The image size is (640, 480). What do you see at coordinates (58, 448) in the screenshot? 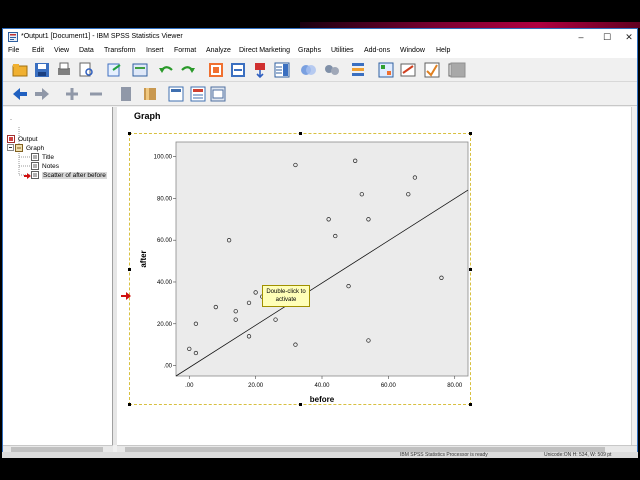
I see `outline-horizontal-scrollbar` at bounding box center [58, 448].